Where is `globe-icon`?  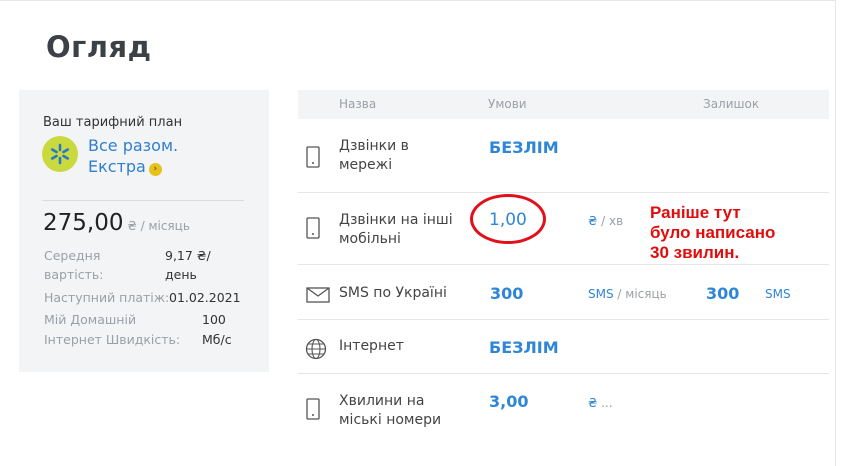
globe-icon is located at coordinates (316, 351).